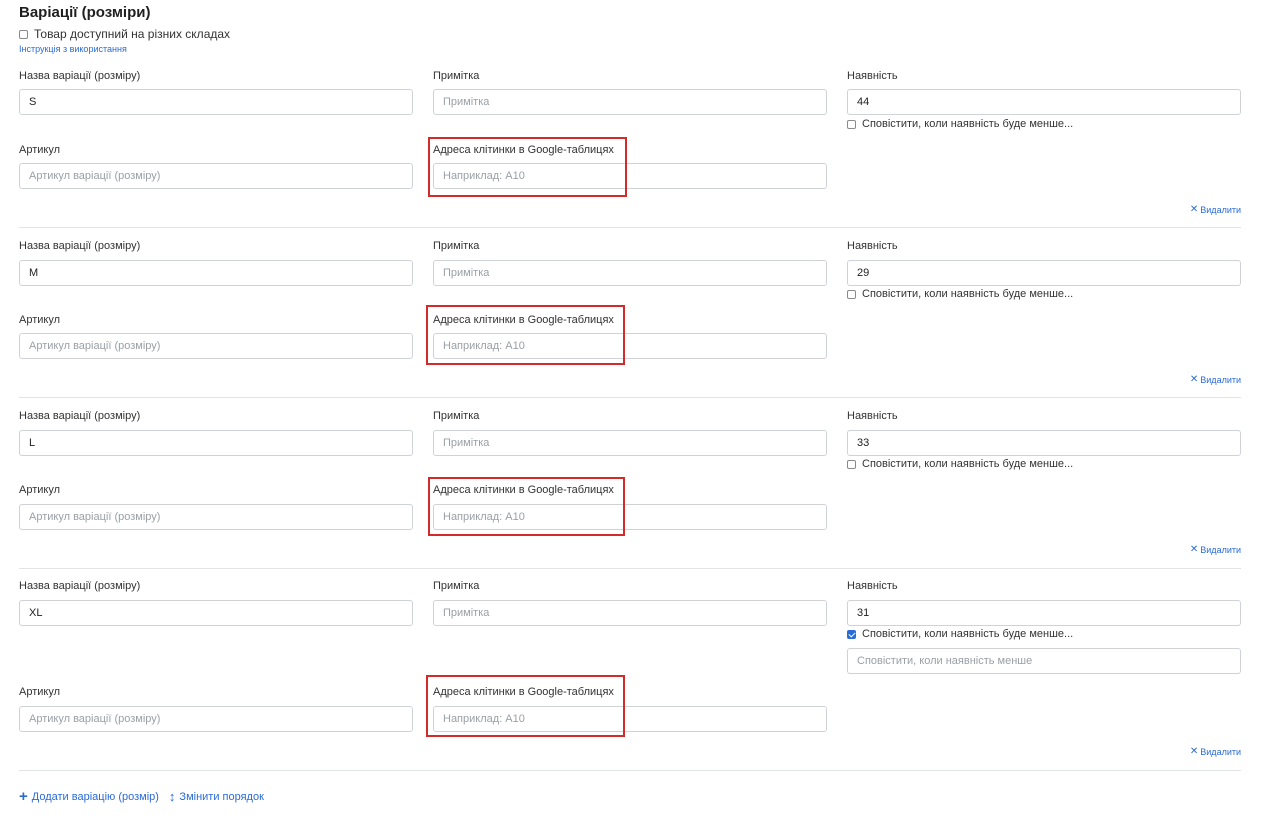  I want to click on name-input: L, so click(216, 443).